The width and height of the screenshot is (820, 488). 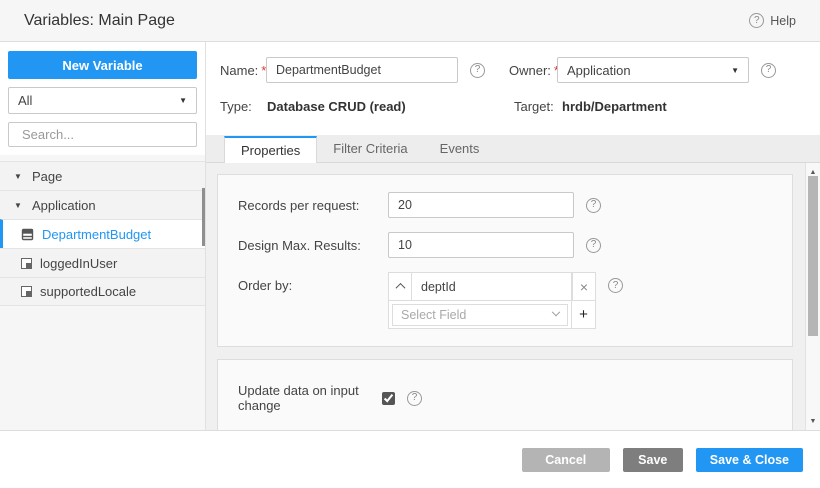 What do you see at coordinates (481, 245) in the screenshot?
I see `design-max-results-input` at bounding box center [481, 245].